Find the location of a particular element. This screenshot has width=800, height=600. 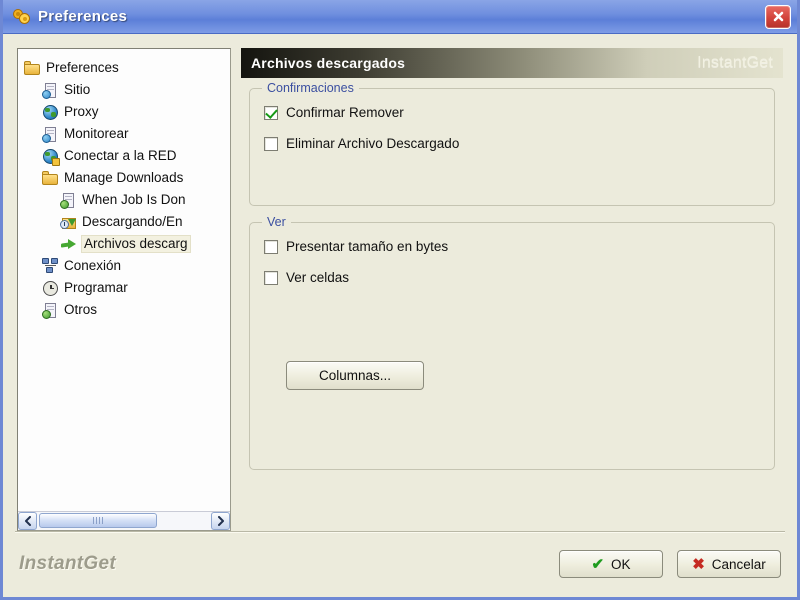

close-button is located at coordinates (778, 16).